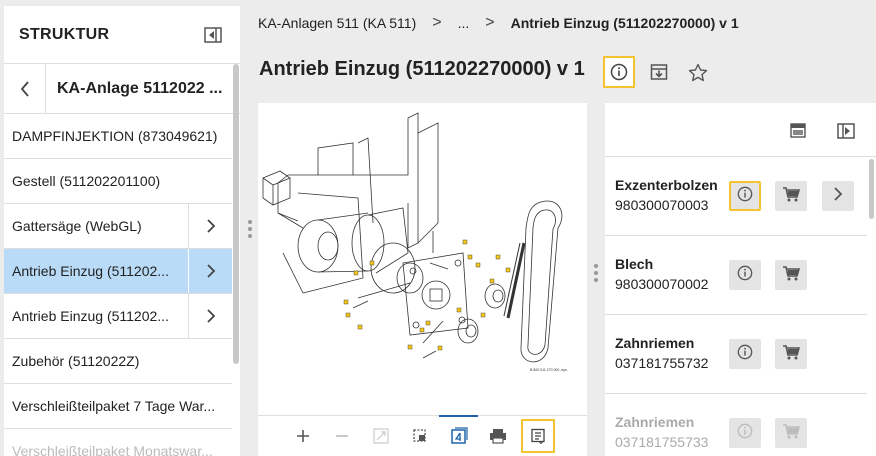  What do you see at coordinates (634, 264) in the screenshot?
I see `part-name: Blech` at bounding box center [634, 264].